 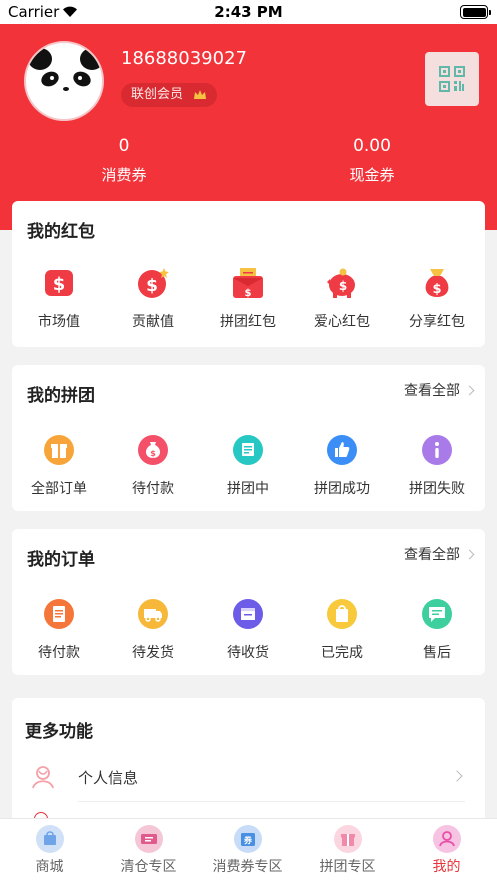 I want to click on red-packet-market-value: $ 市场值, so click(x=59, y=299).